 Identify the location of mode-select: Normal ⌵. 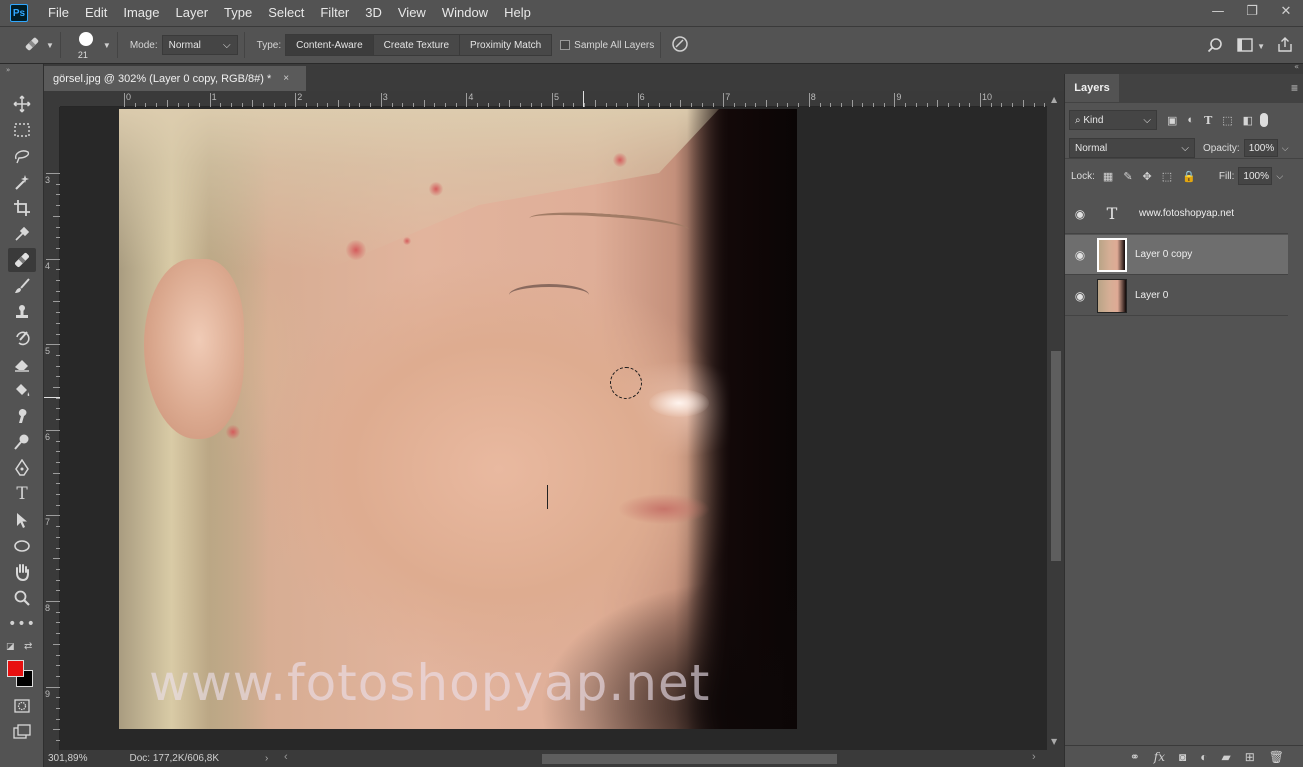
(199, 45).